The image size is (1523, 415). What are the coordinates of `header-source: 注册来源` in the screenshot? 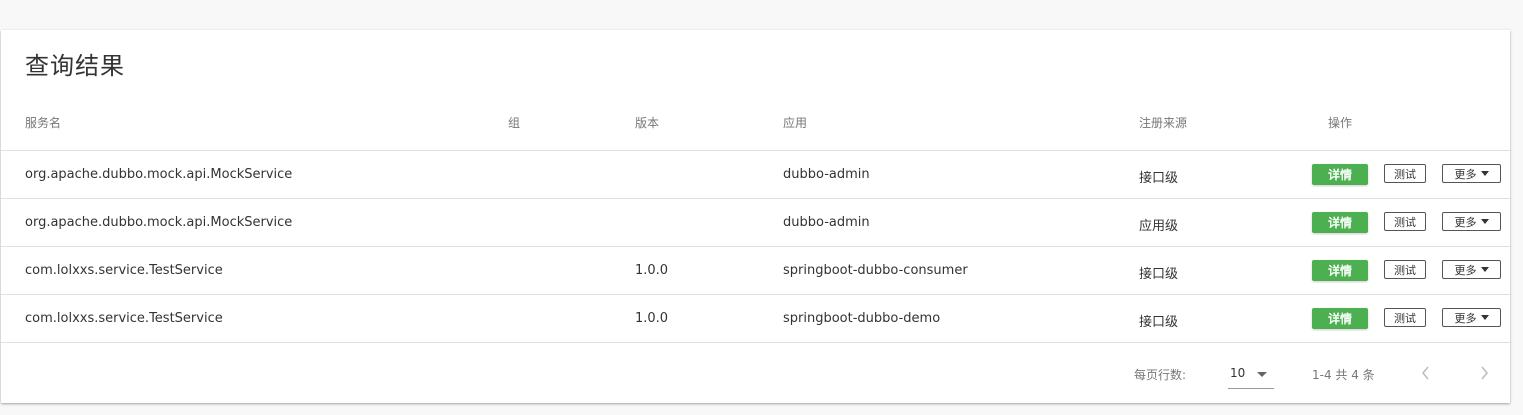 It's located at (1163, 122).